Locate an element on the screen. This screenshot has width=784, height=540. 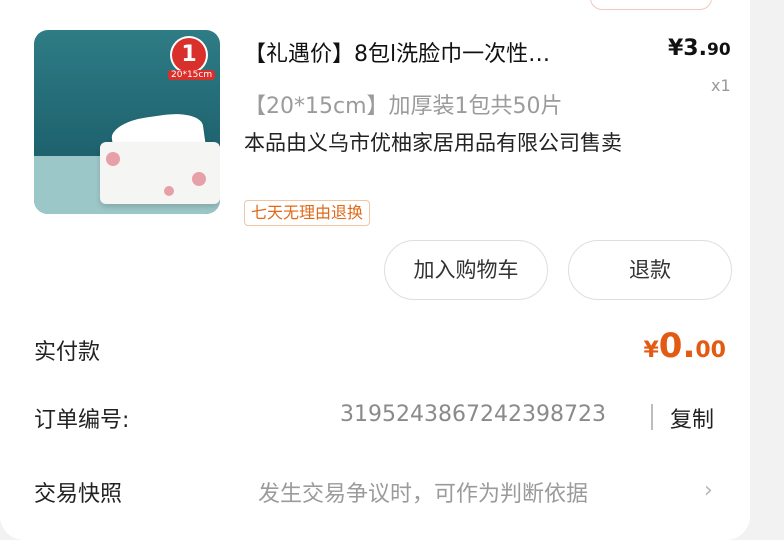
copy-order-number-button: 复制 is located at coordinates (692, 418).